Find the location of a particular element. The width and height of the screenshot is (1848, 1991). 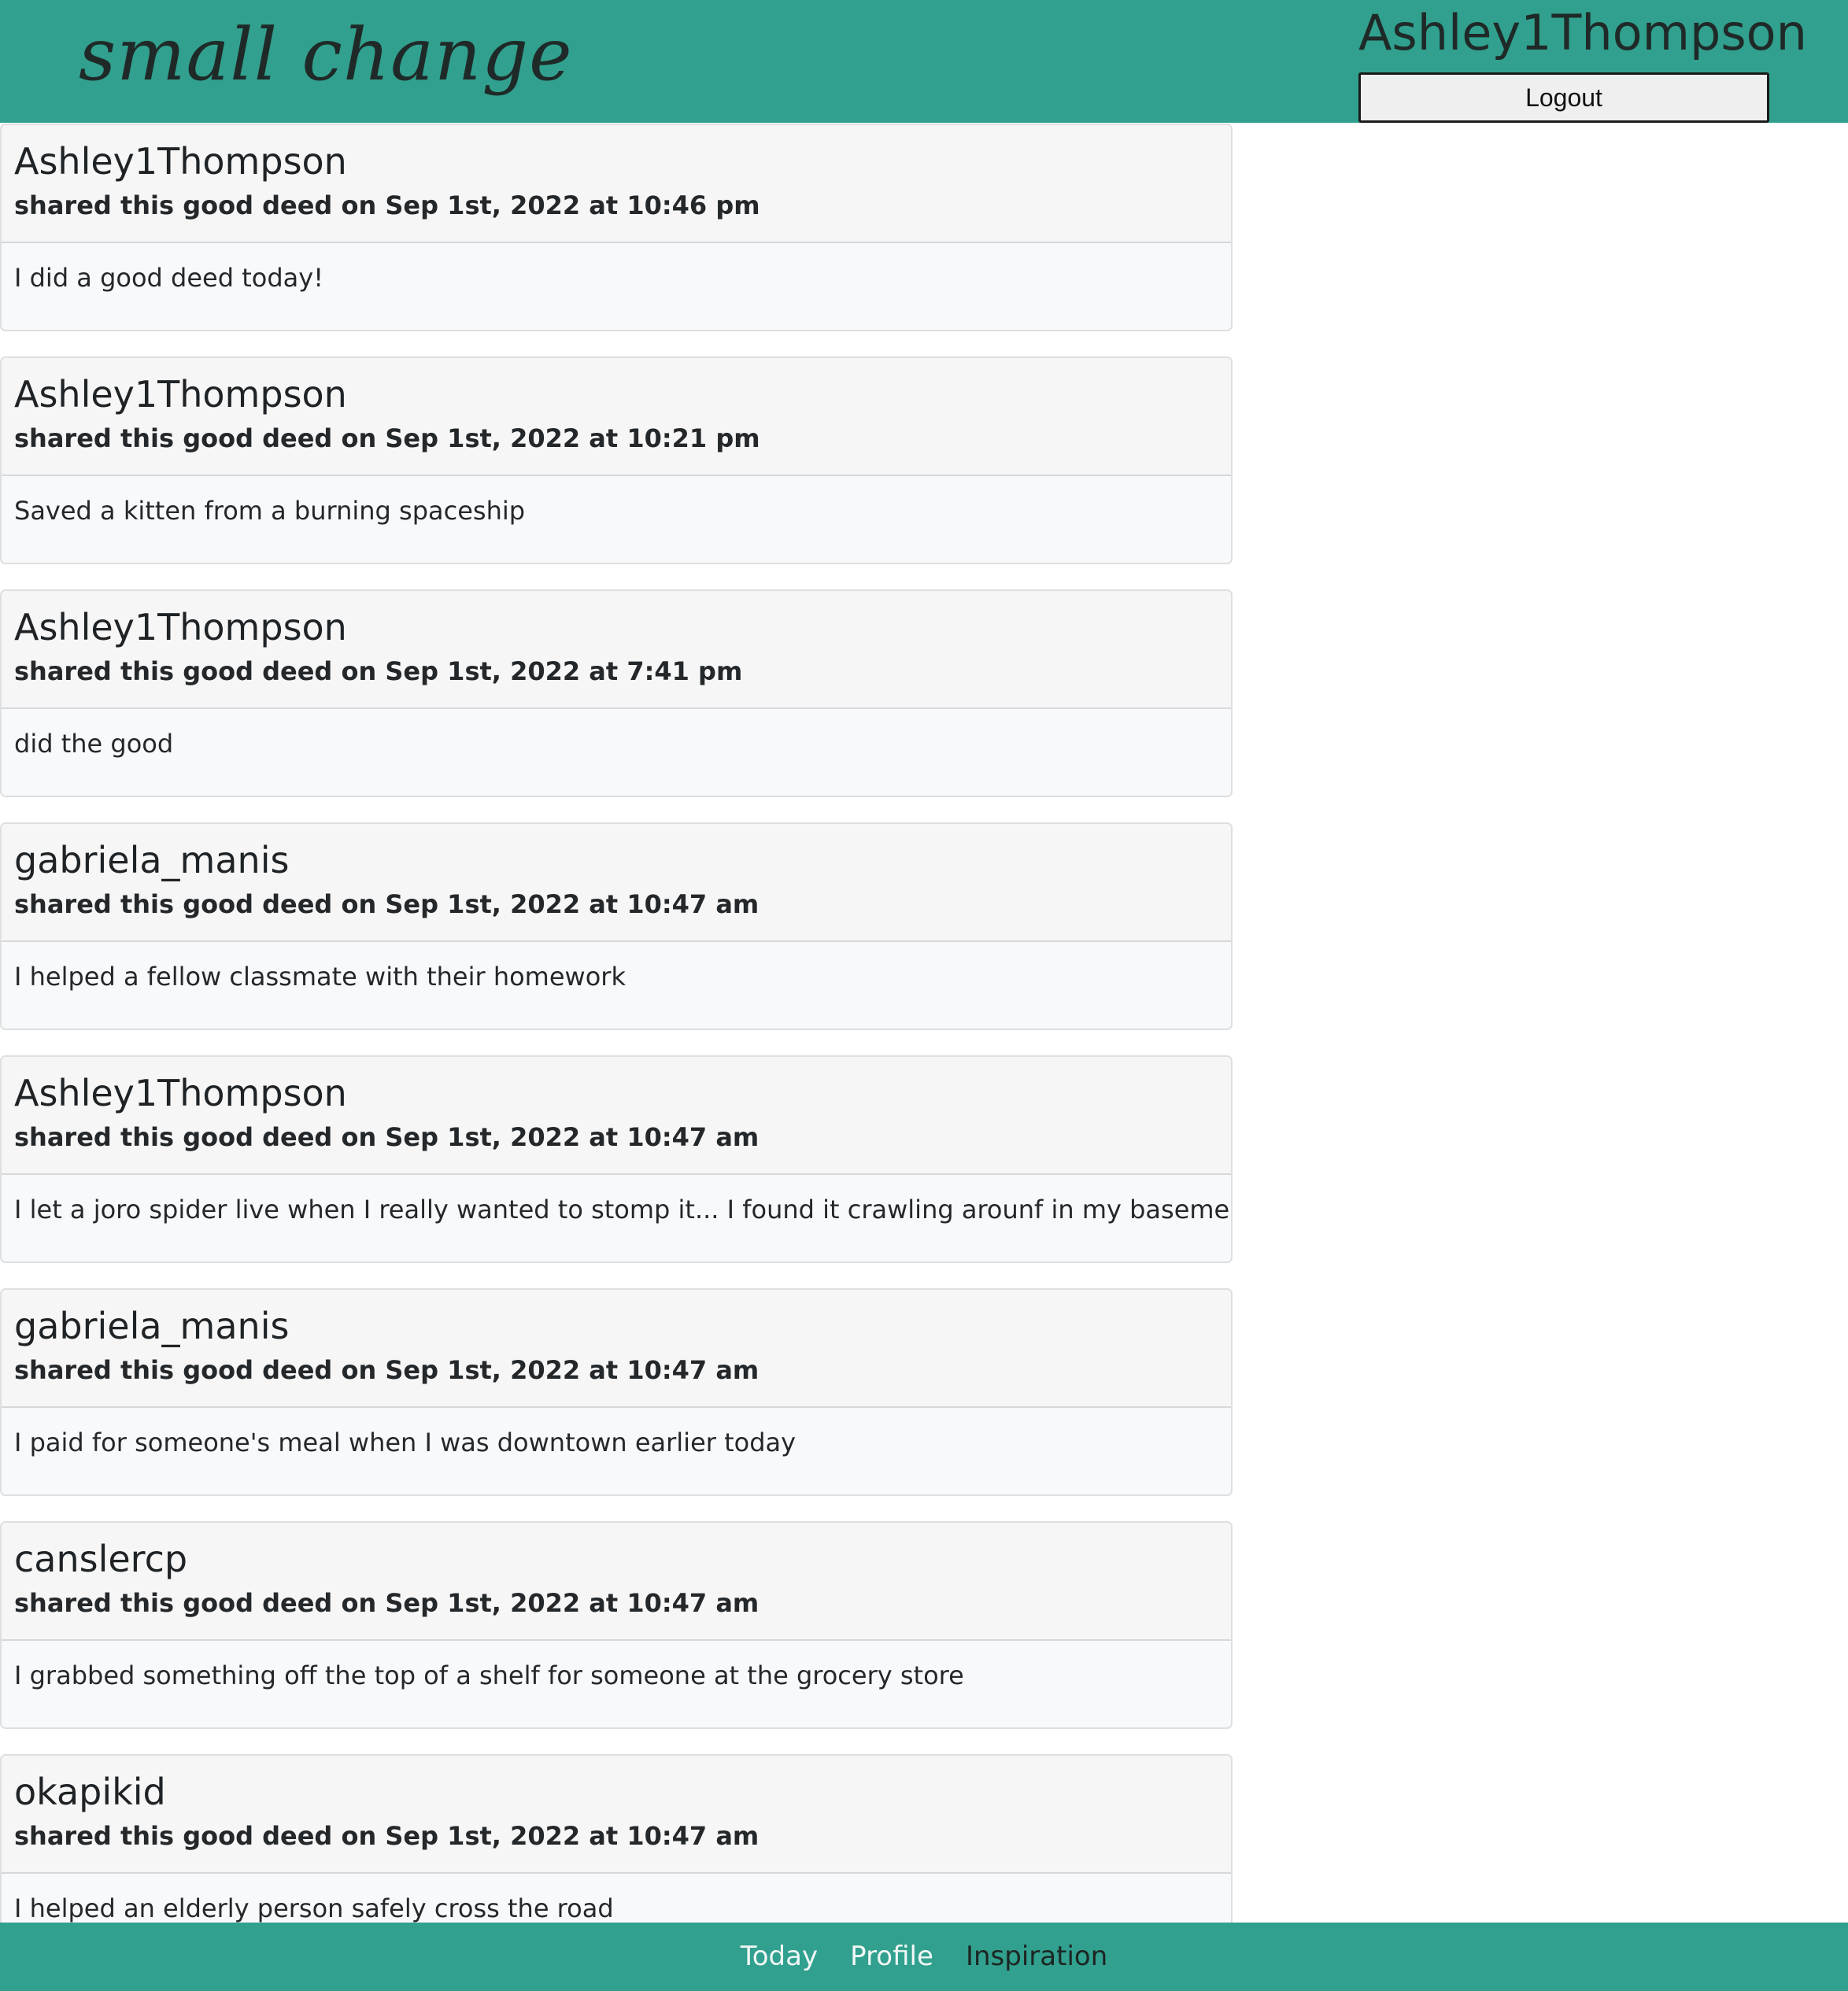

footer-nav: Today Profile Inspiration is located at coordinates (924, 1957).